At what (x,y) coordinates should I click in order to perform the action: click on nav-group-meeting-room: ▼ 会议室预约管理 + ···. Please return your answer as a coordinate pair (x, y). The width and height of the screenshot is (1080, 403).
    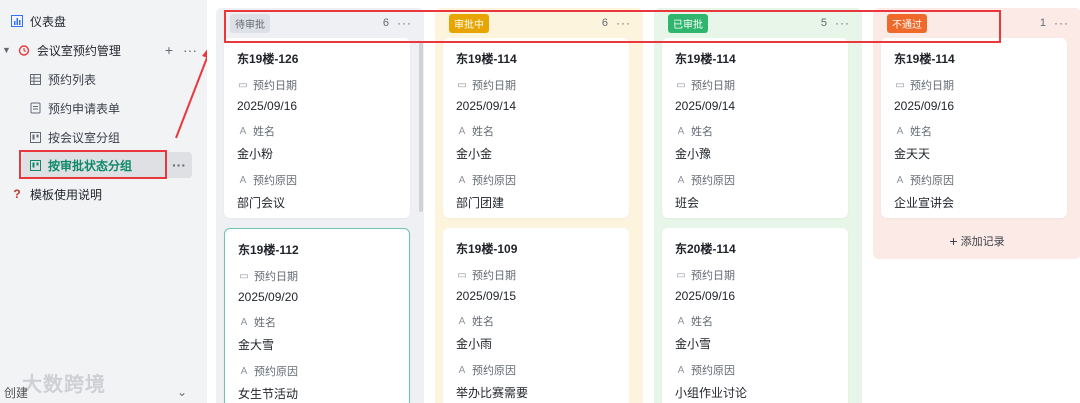
    Looking at the image, I should click on (99, 50).